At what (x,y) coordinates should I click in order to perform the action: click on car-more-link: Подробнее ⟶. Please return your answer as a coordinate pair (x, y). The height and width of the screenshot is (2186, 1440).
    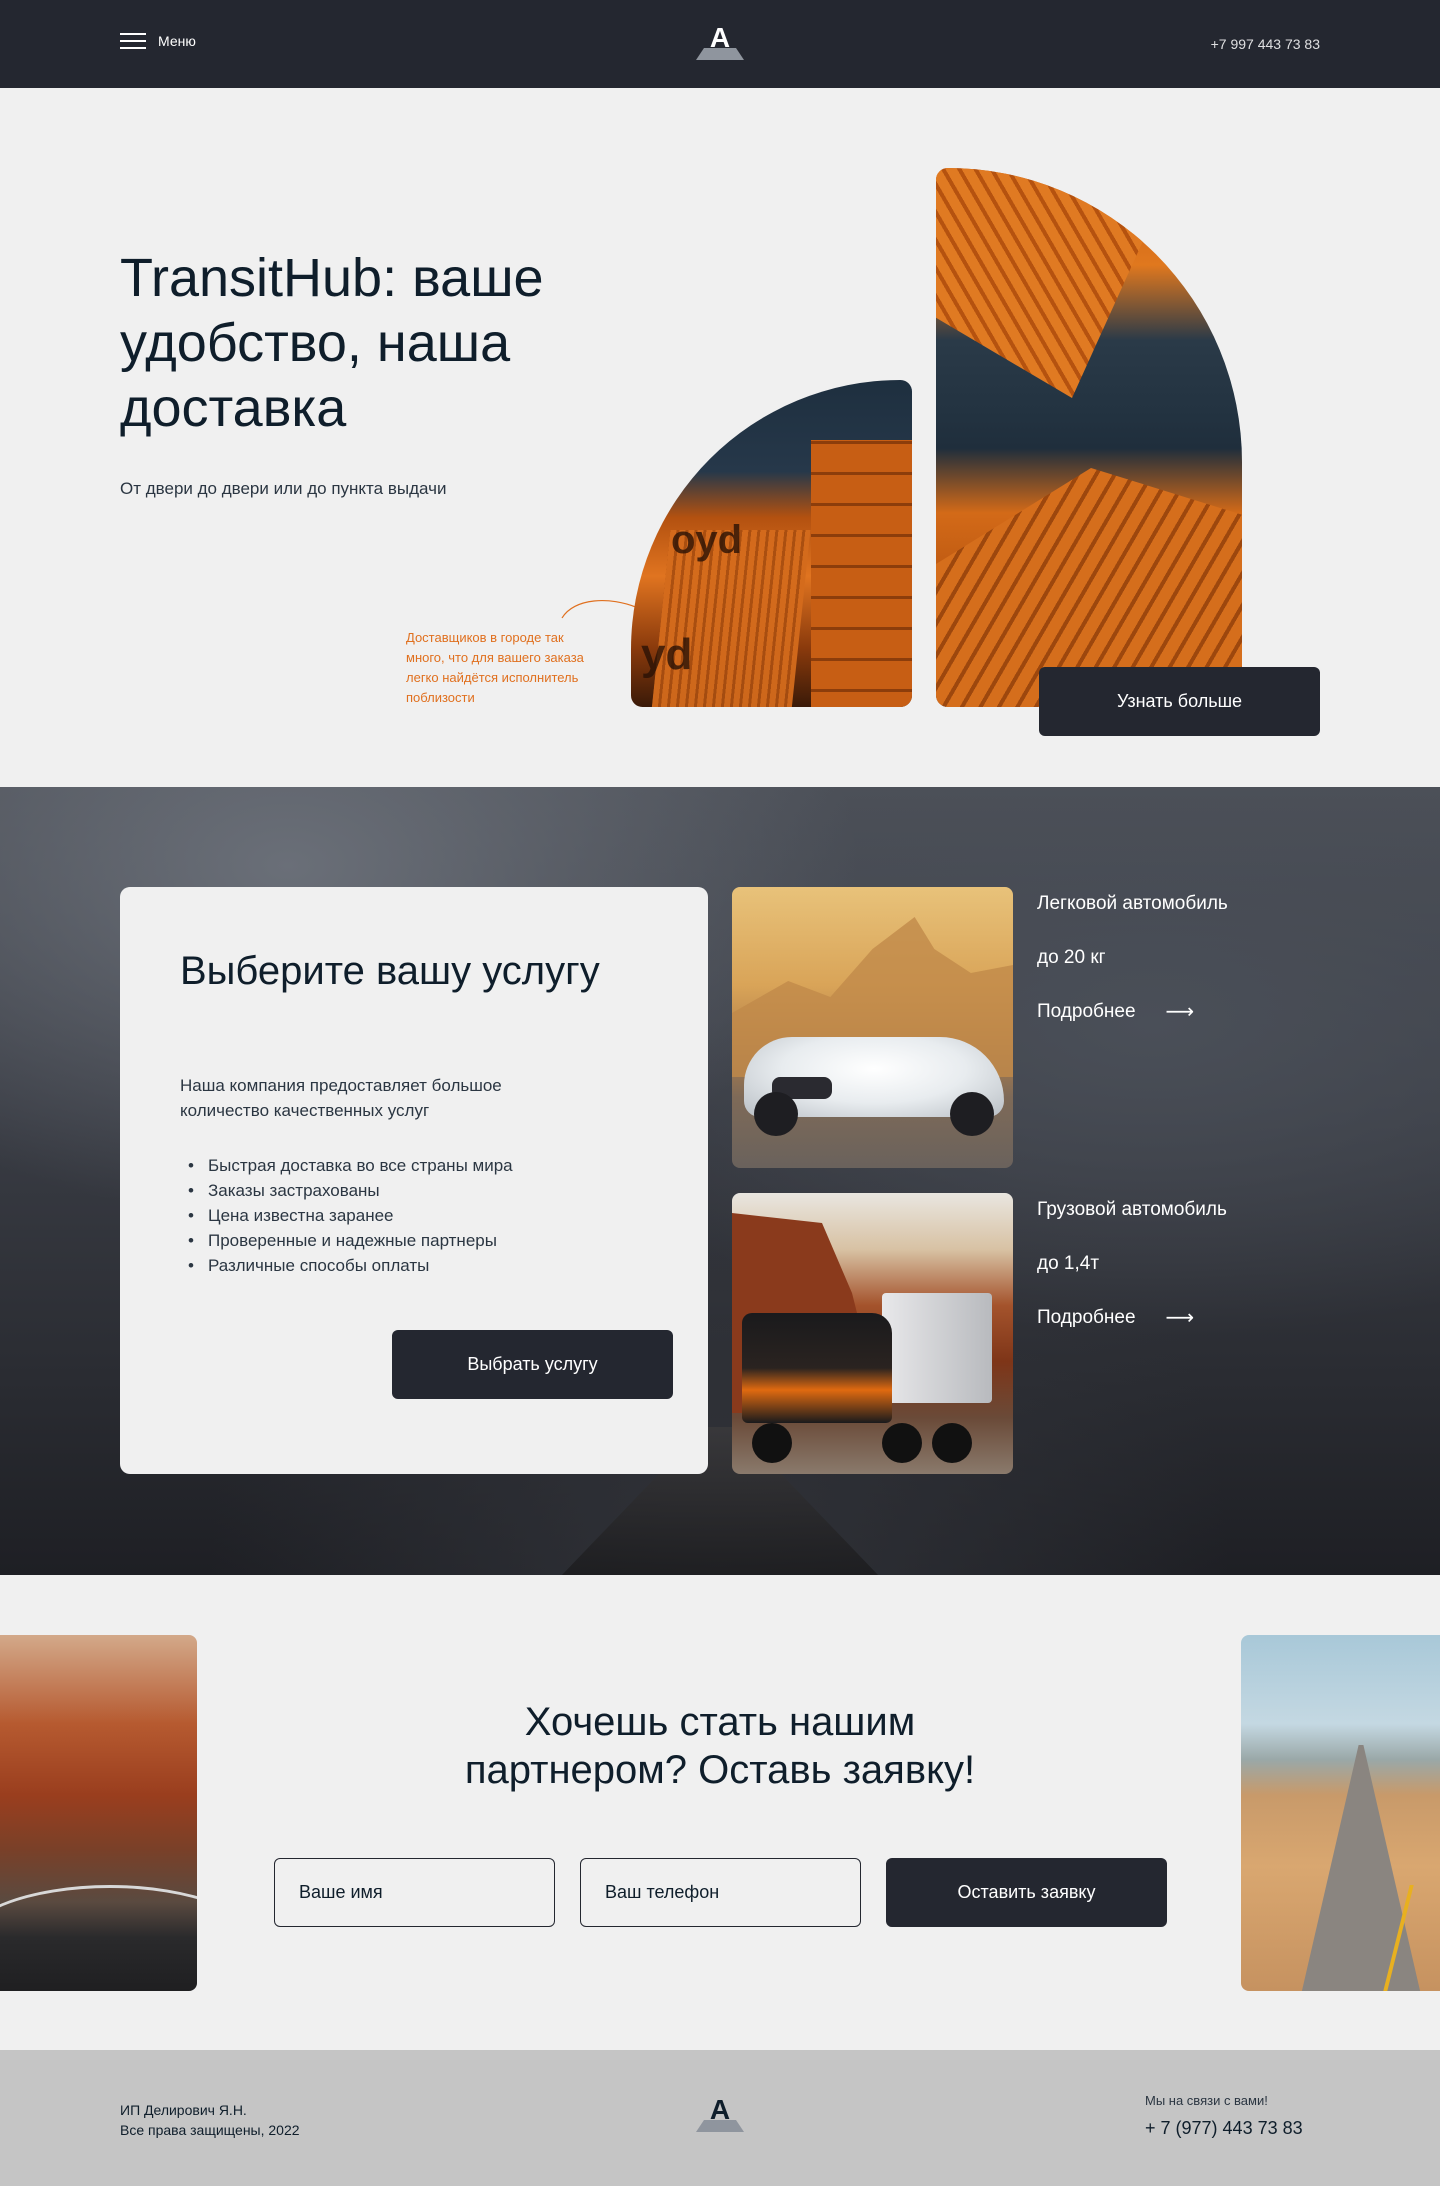
    Looking at the image, I should click on (1132, 1012).